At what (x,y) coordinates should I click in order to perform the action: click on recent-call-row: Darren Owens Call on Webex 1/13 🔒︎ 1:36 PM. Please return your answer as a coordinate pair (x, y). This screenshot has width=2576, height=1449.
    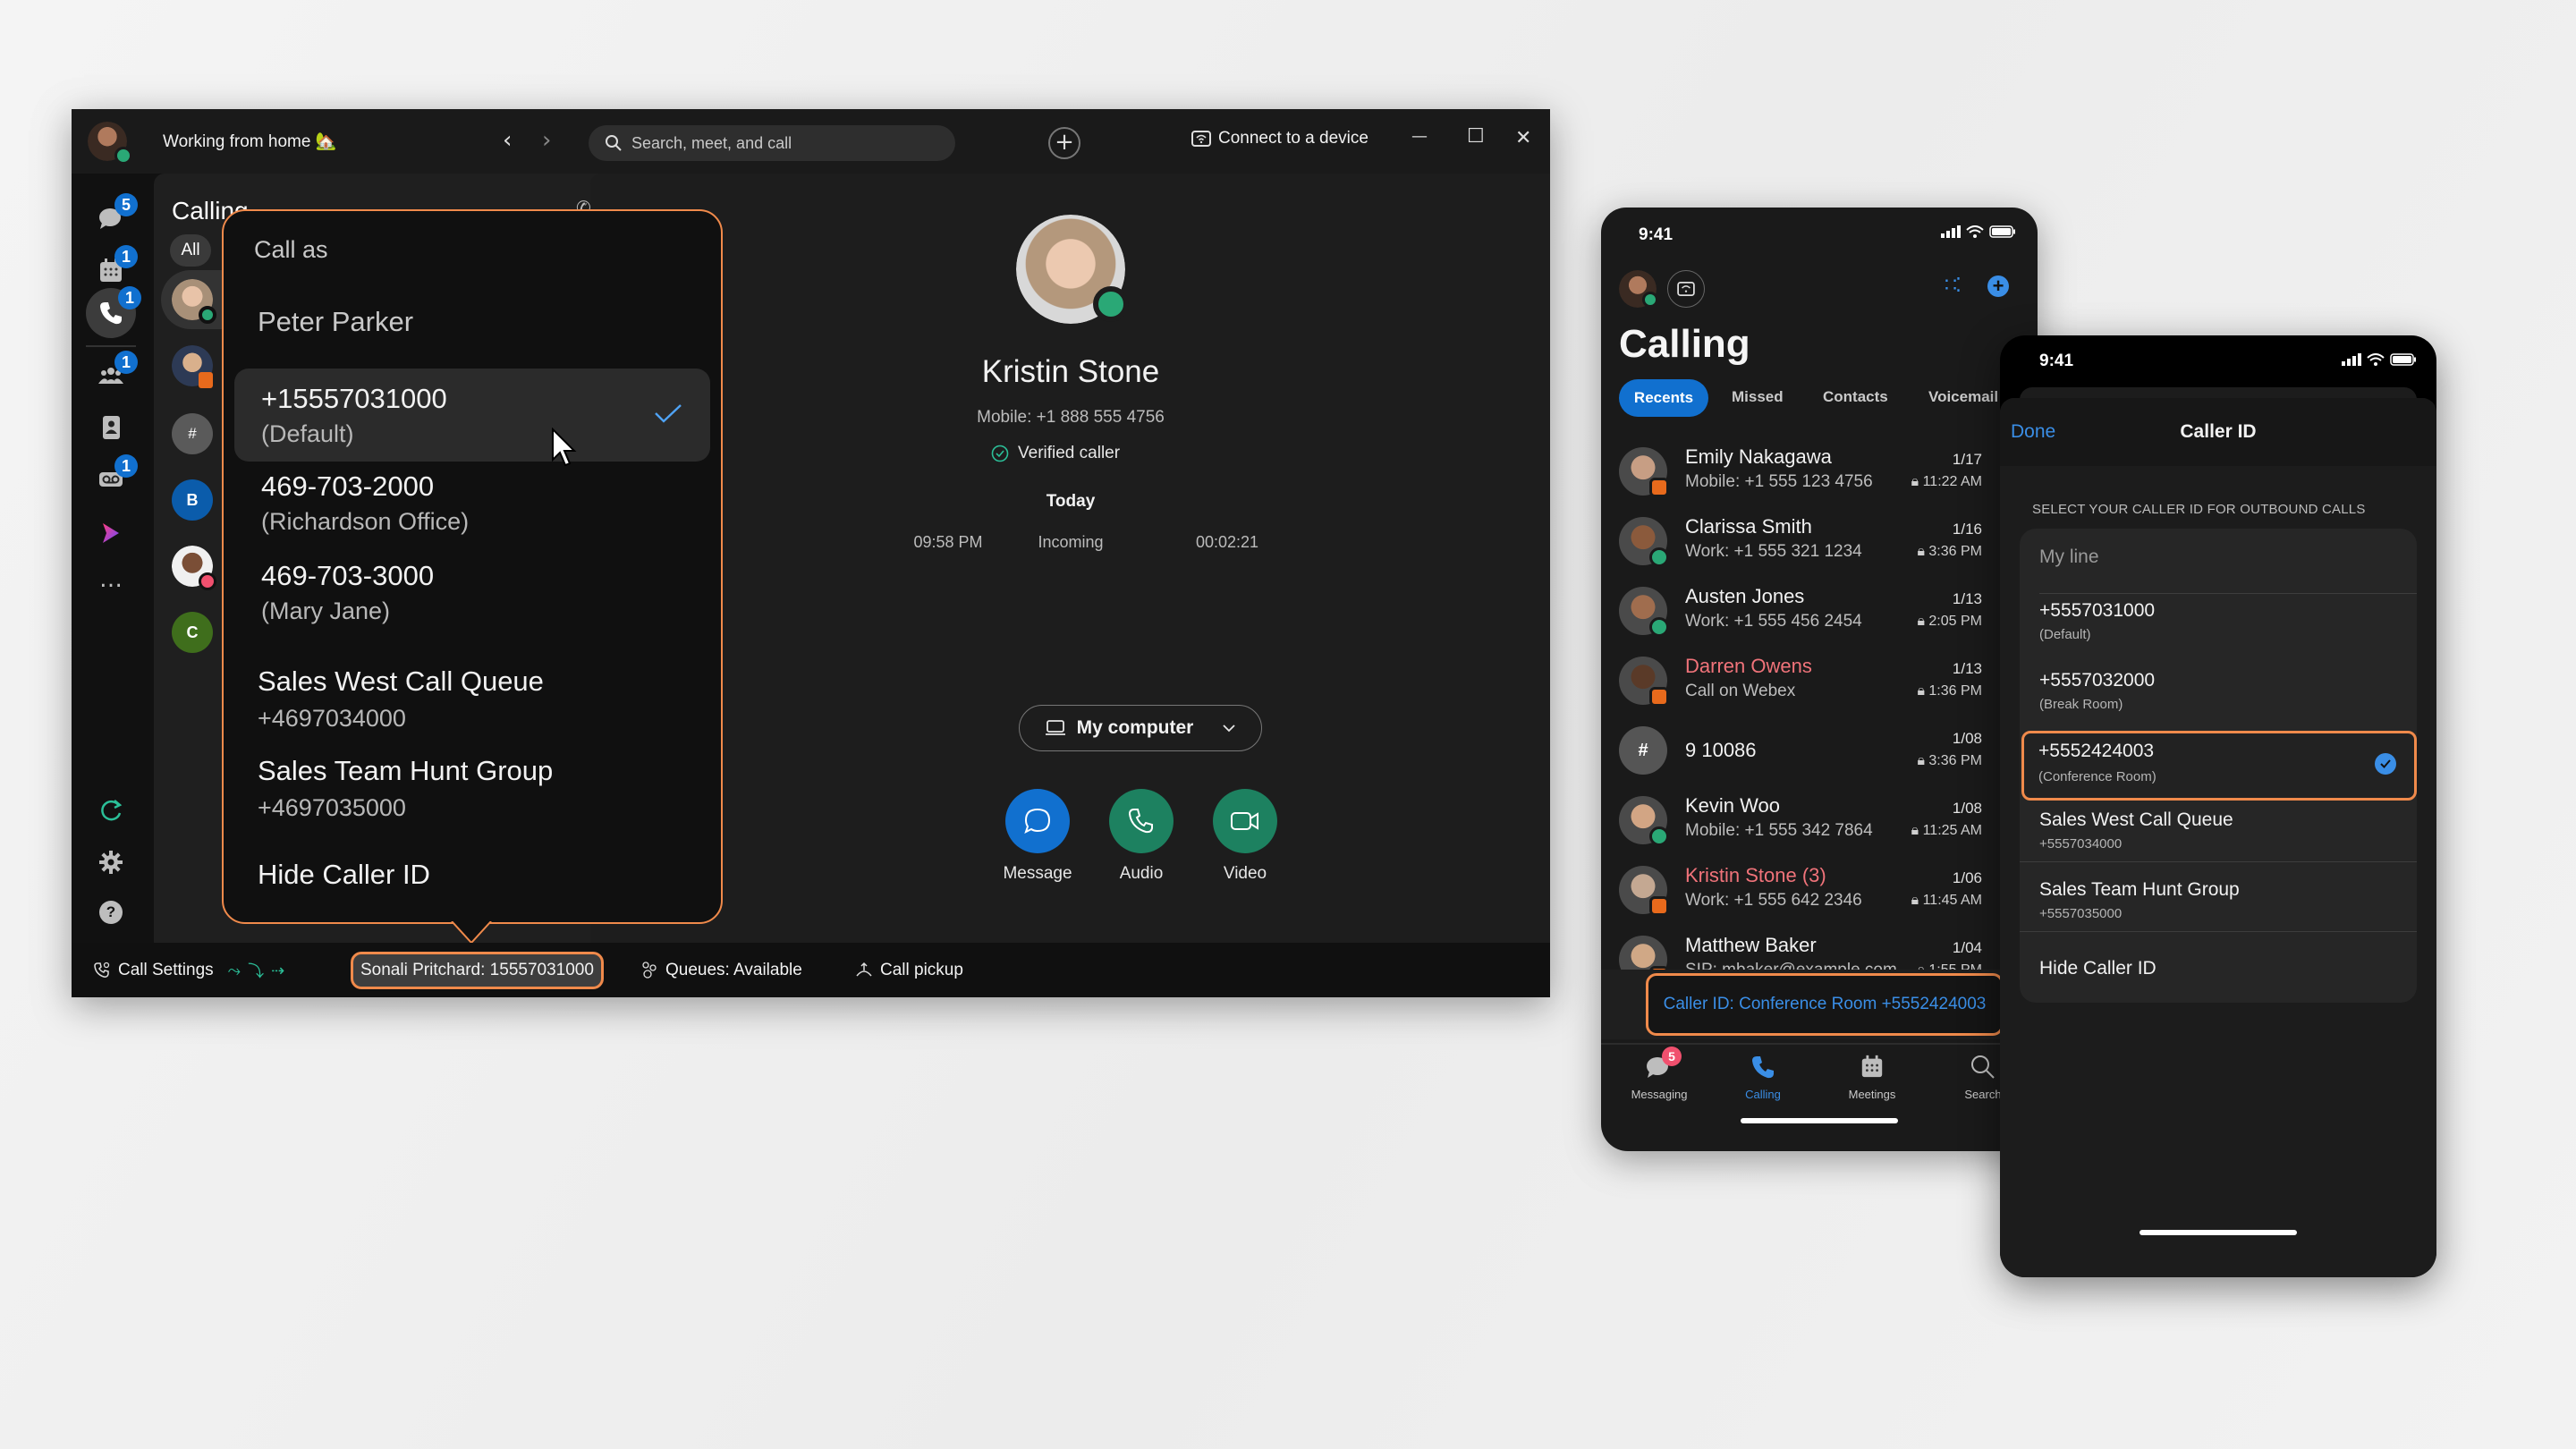
    Looking at the image, I should click on (1819, 682).